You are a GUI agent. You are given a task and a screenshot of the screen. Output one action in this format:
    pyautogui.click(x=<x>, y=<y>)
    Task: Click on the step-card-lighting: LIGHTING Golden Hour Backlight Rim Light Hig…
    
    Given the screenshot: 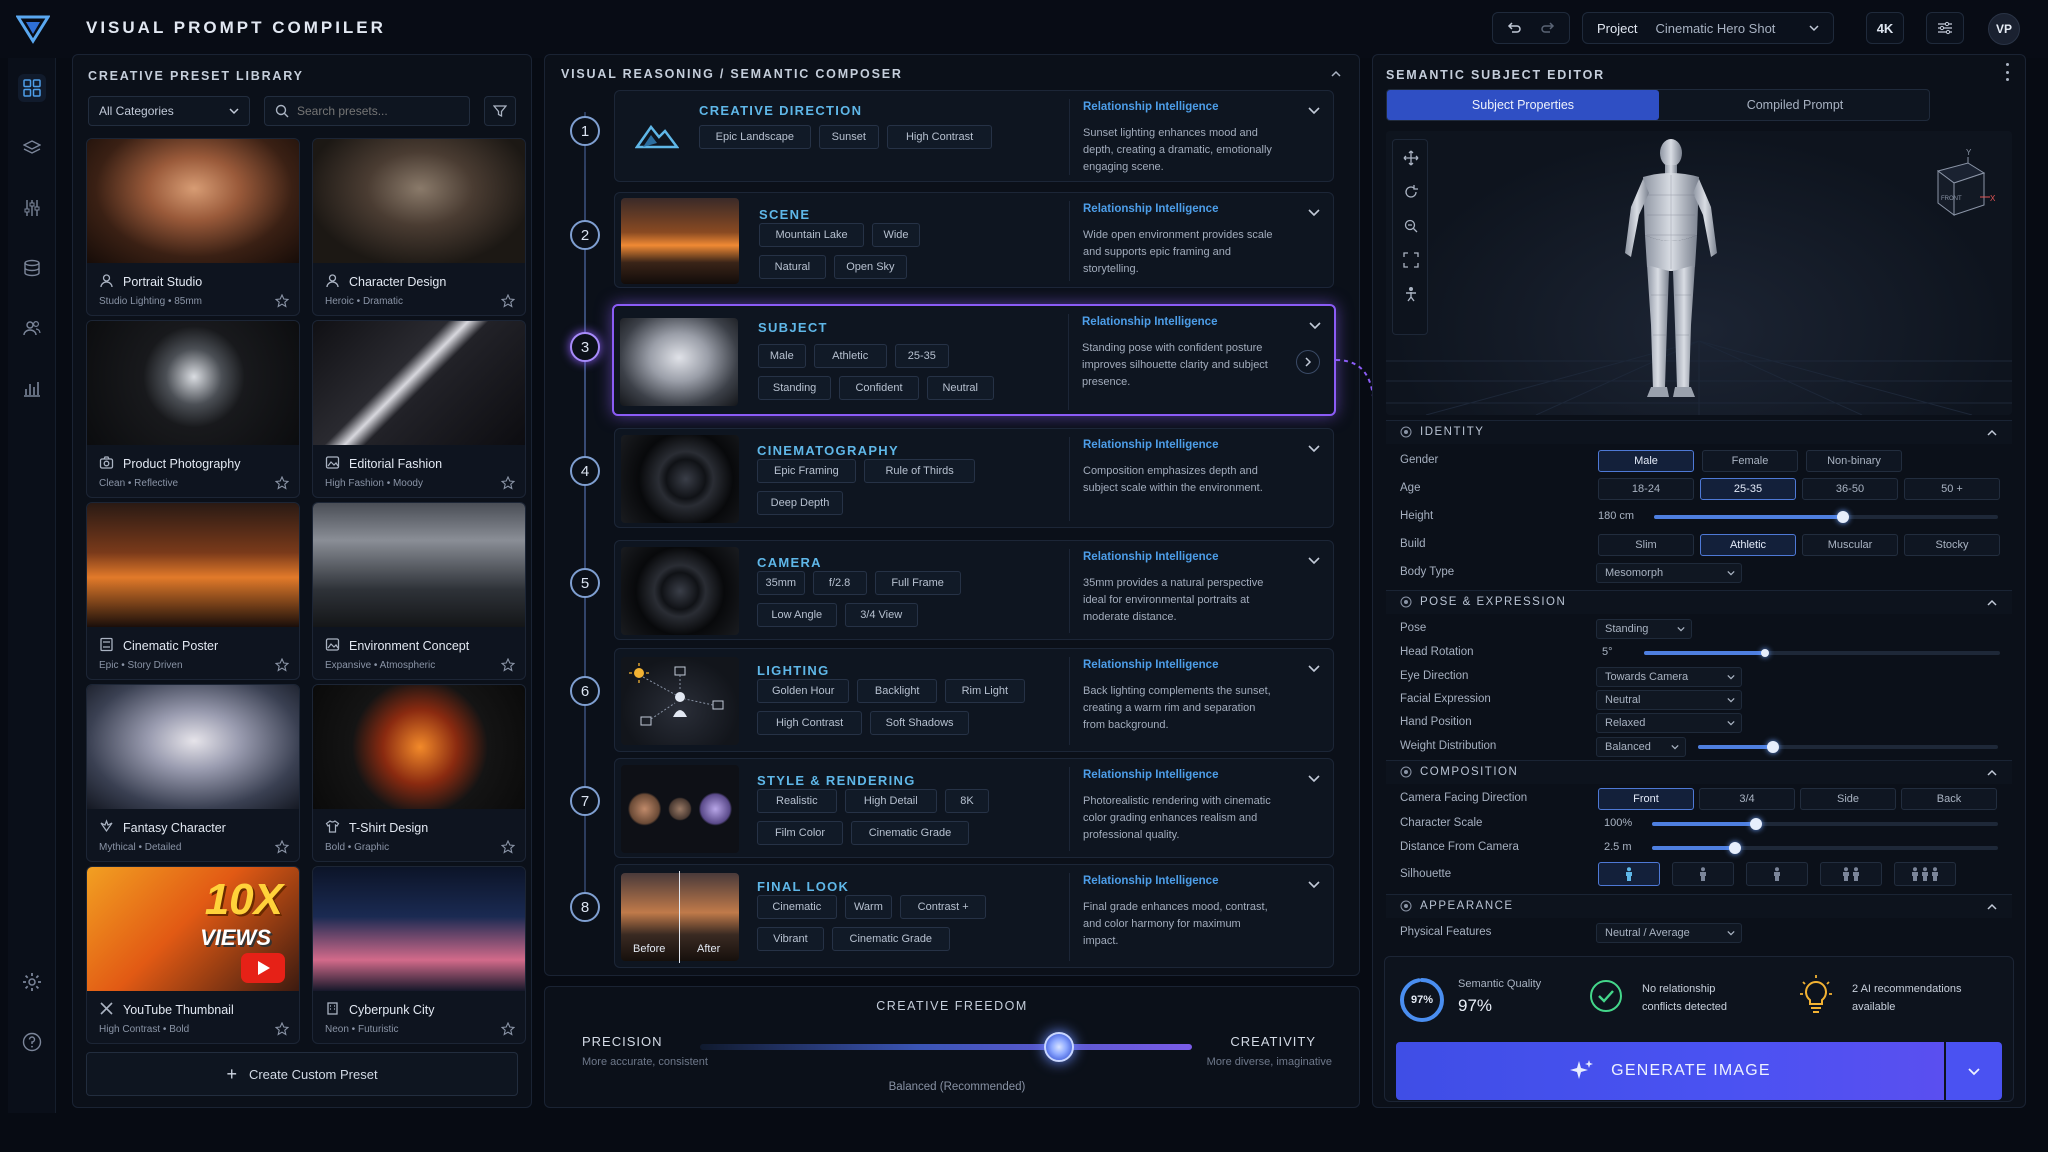 What is the action you would take?
    pyautogui.click(x=974, y=700)
    